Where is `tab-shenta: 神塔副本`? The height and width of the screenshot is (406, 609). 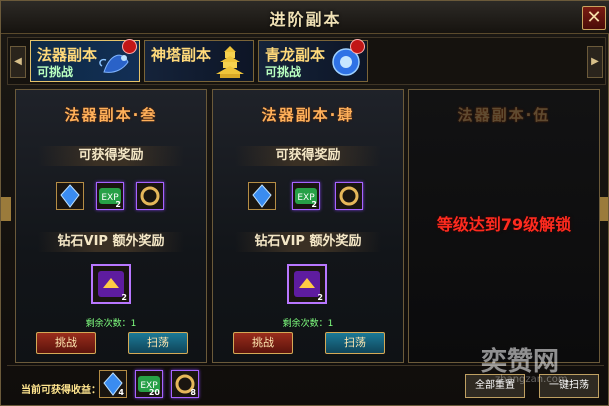
tab-shenta: 神塔副本 is located at coordinates (199, 61).